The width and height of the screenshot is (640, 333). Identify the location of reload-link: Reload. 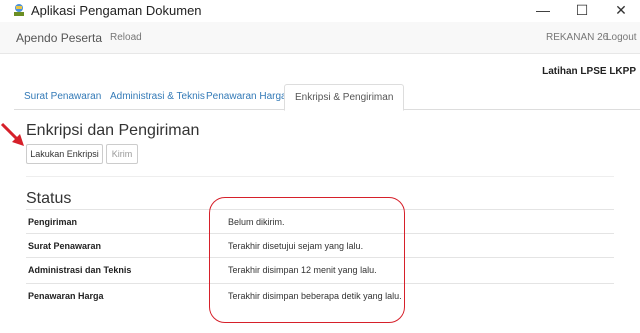
(126, 37).